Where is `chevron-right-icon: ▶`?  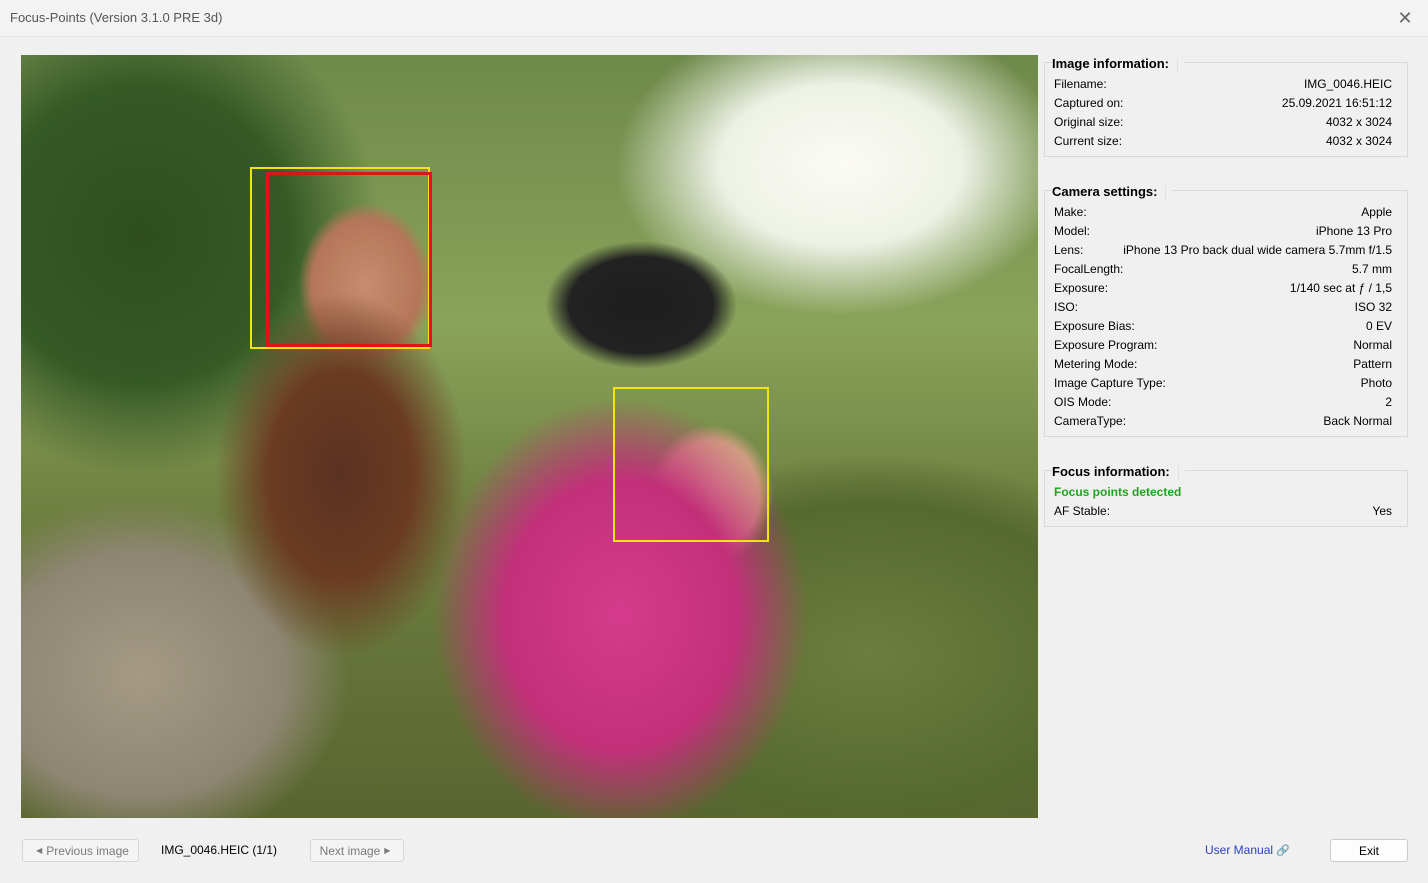 chevron-right-icon: ▶ is located at coordinates (387, 850).